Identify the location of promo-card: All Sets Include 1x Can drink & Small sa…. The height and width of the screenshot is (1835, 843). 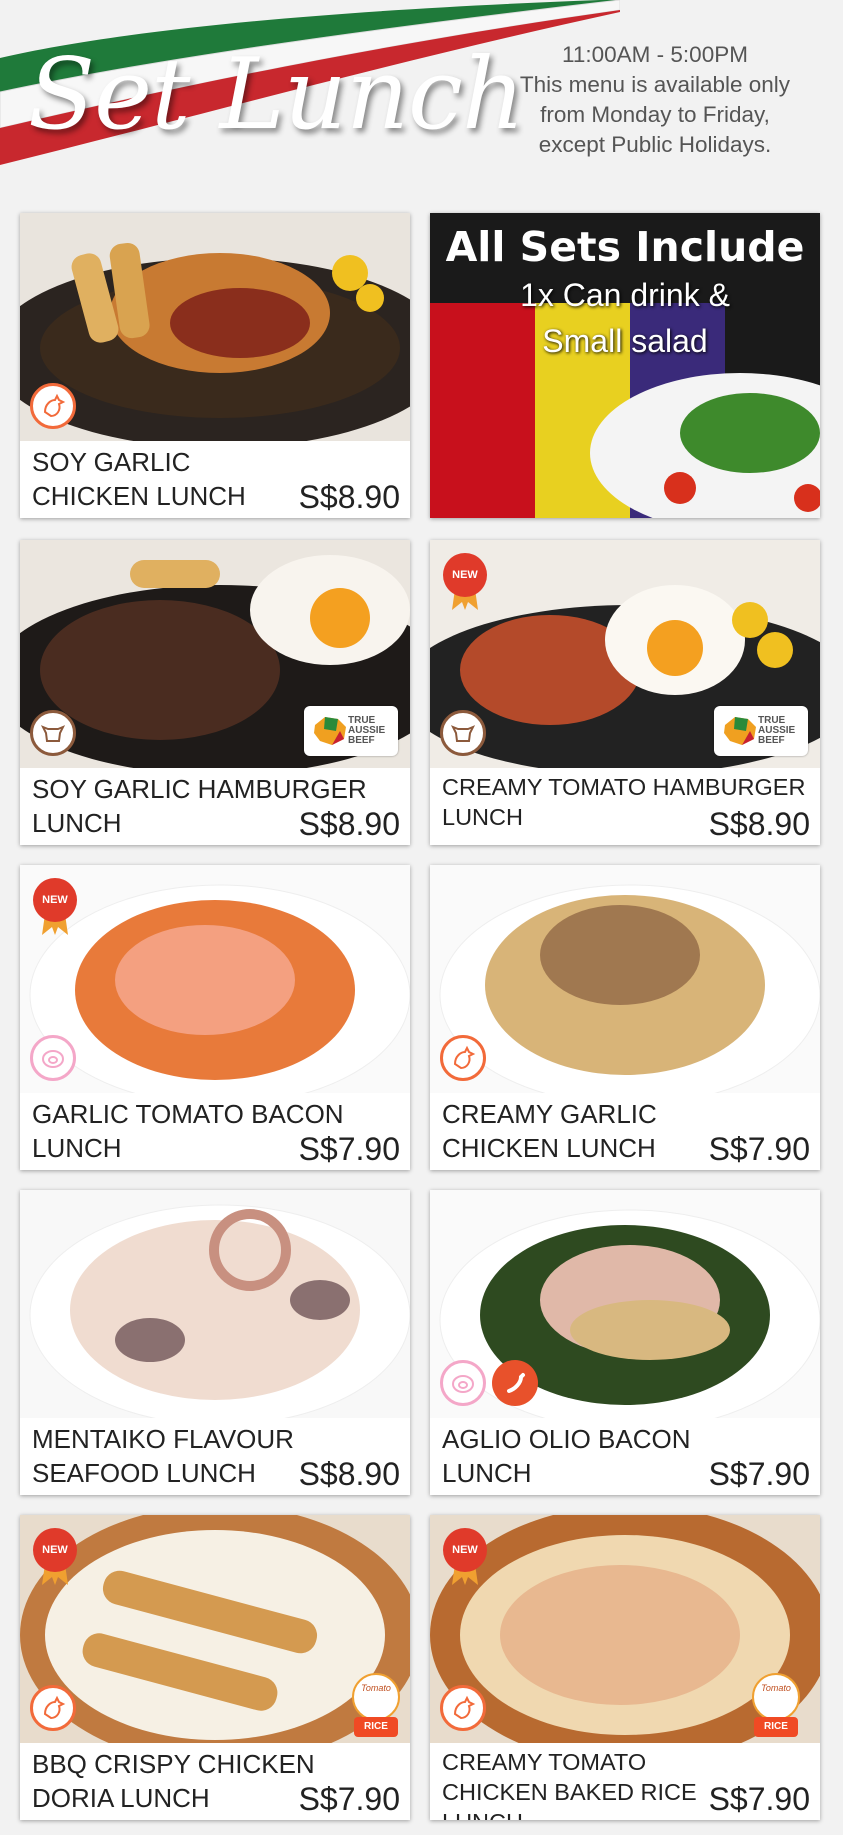
(625, 365).